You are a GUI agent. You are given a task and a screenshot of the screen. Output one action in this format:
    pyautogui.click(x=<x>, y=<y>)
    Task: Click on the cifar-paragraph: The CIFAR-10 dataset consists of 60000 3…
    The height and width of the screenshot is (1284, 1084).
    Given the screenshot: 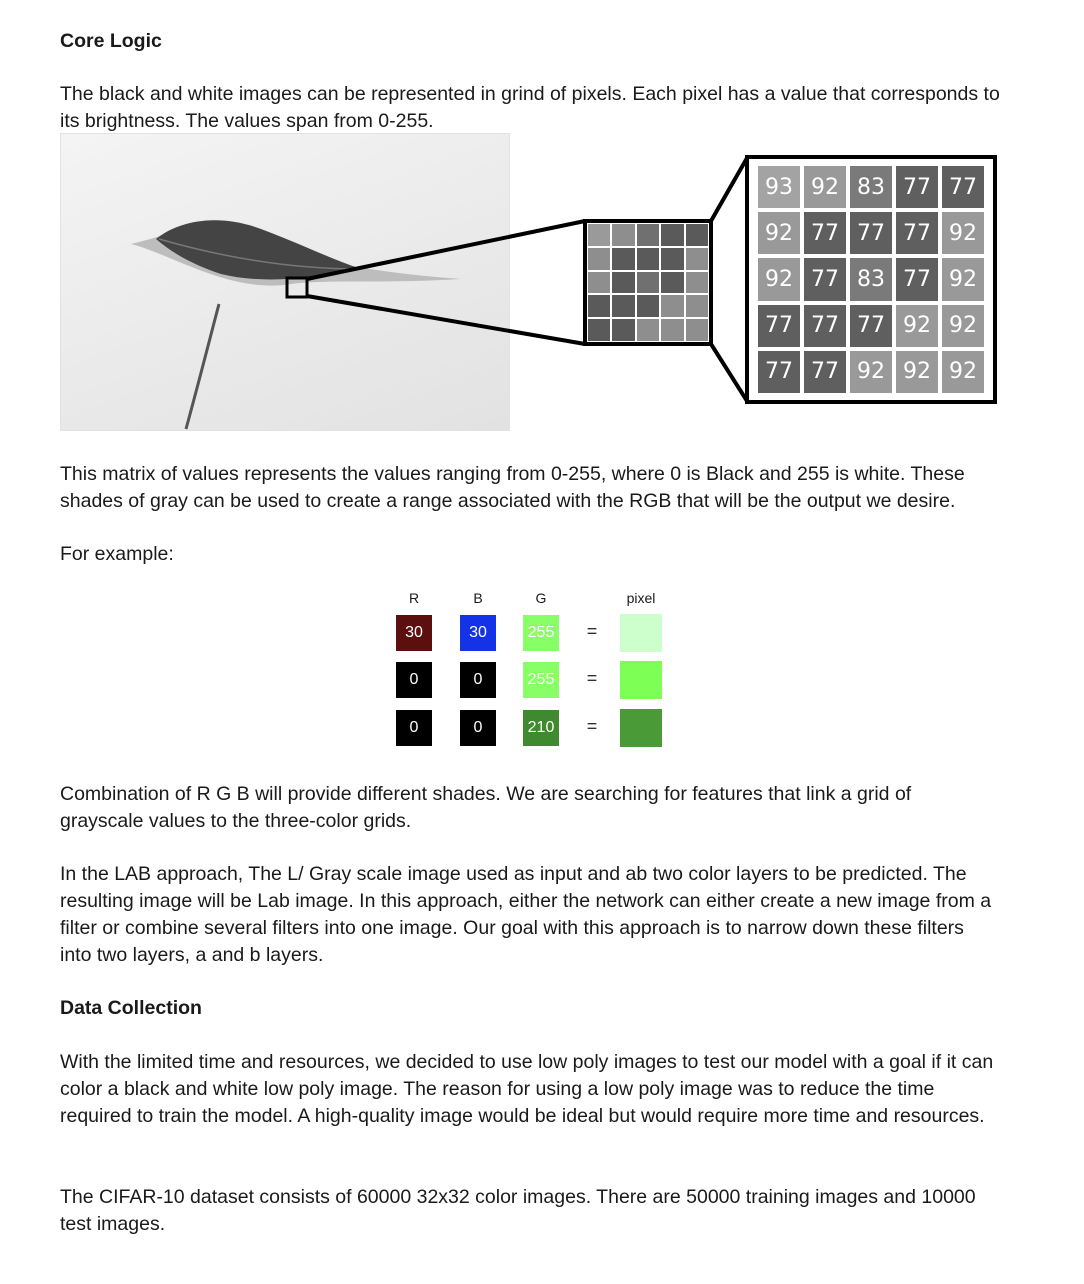 What is the action you would take?
    pyautogui.click(x=518, y=1210)
    